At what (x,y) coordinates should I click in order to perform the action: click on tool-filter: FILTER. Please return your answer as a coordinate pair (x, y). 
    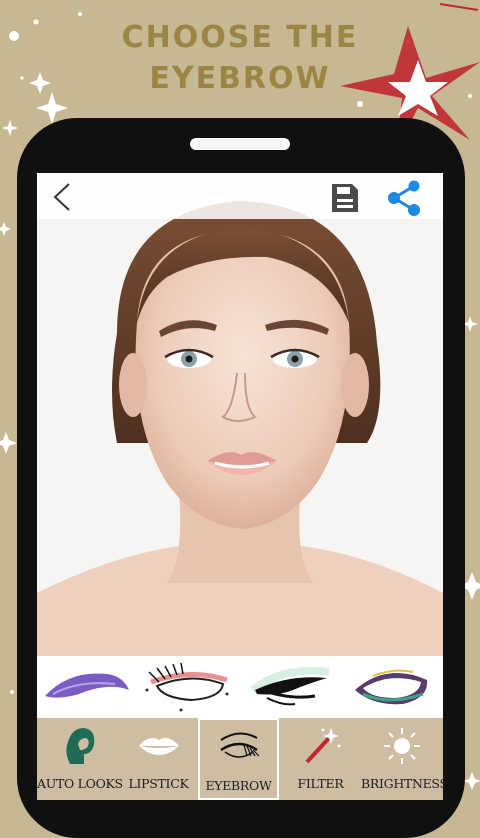
    Looking at the image, I should click on (320, 759).